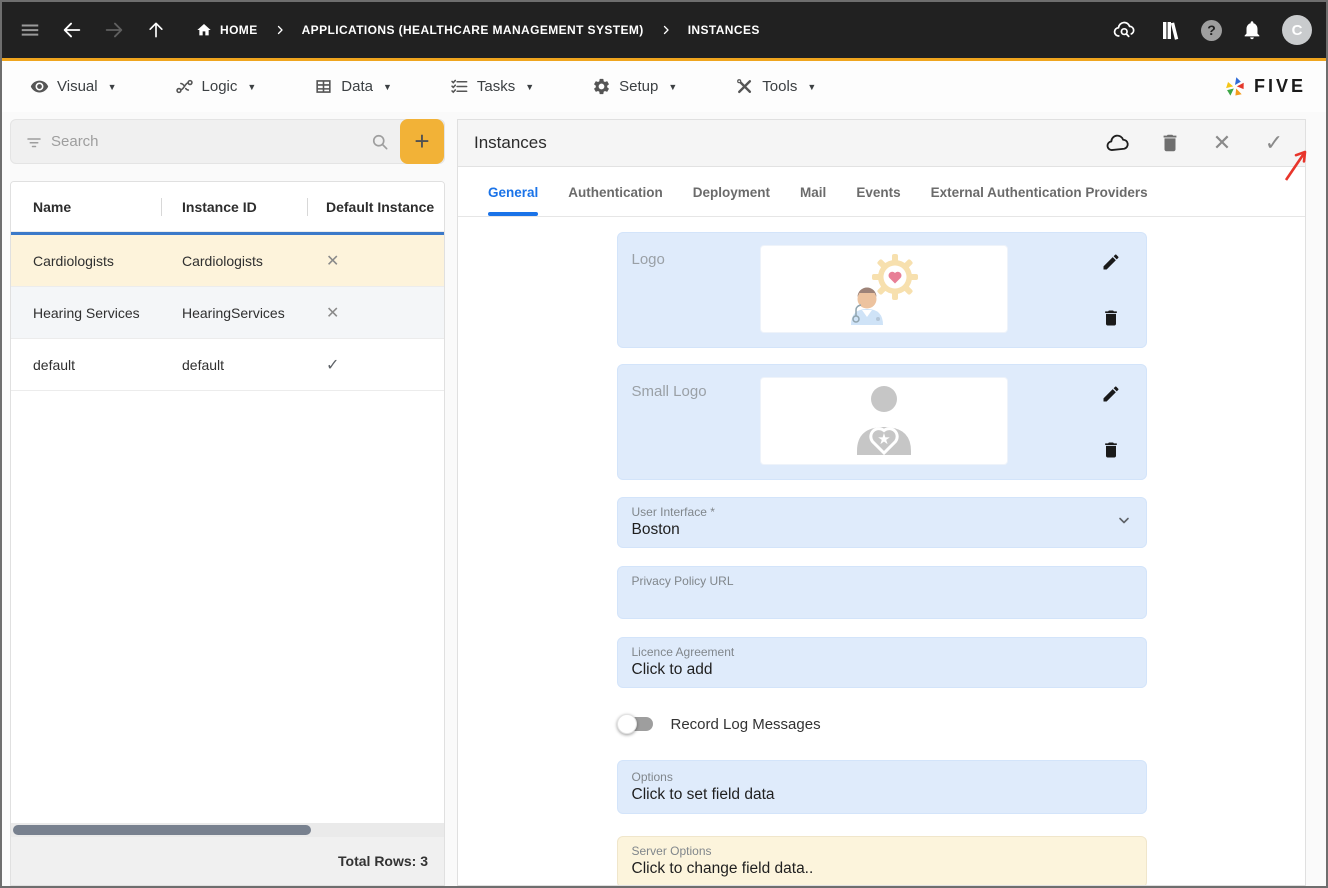 This screenshot has width=1328, height=888. Describe the element at coordinates (227, 365) in the screenshot. I see `table-row: default default ✓` at that location.